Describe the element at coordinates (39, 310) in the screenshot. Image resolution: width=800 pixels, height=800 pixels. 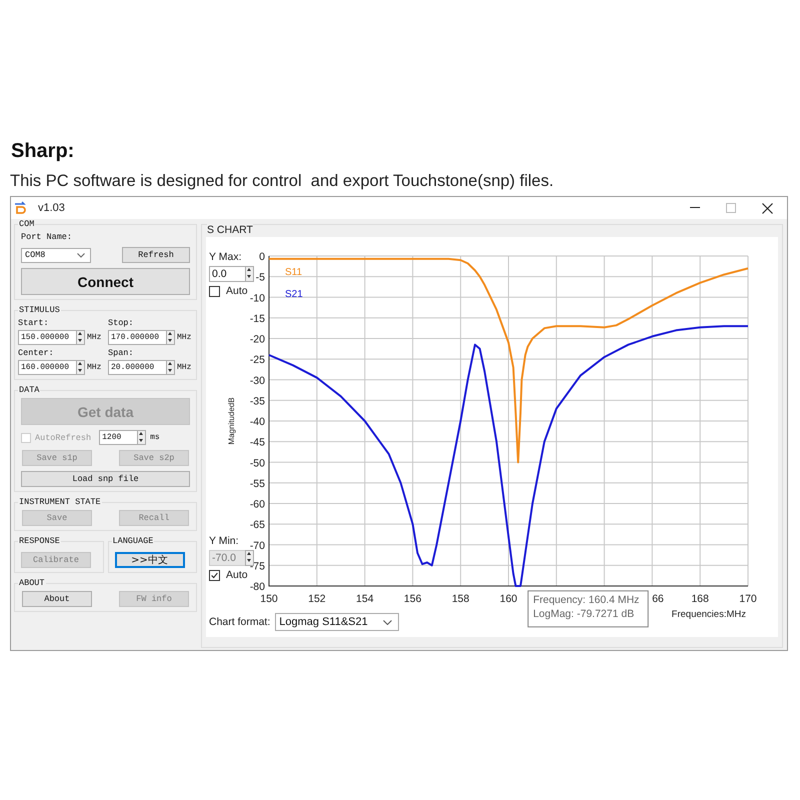
I see `group-title: STIMULUS` at that location.